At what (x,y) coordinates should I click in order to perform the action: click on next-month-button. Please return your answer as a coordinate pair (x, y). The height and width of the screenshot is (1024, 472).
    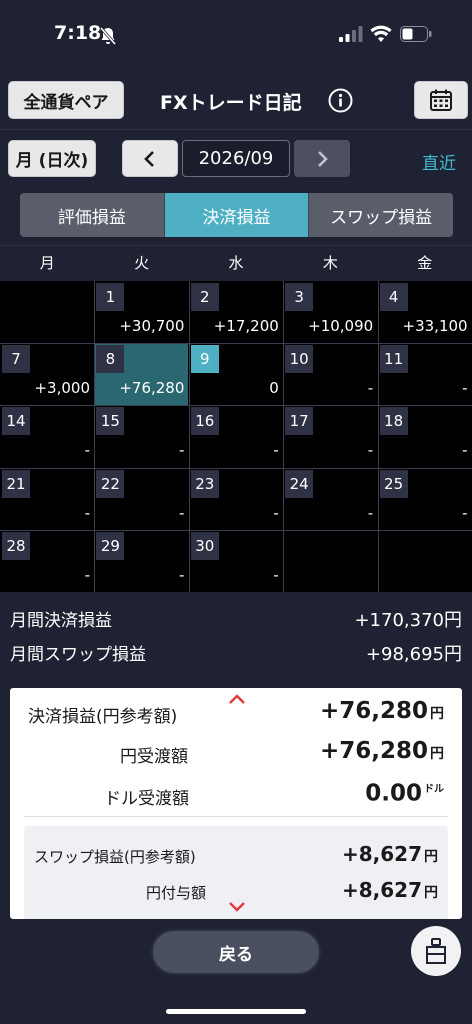
    Looking at the image, I should click on (322, 158).